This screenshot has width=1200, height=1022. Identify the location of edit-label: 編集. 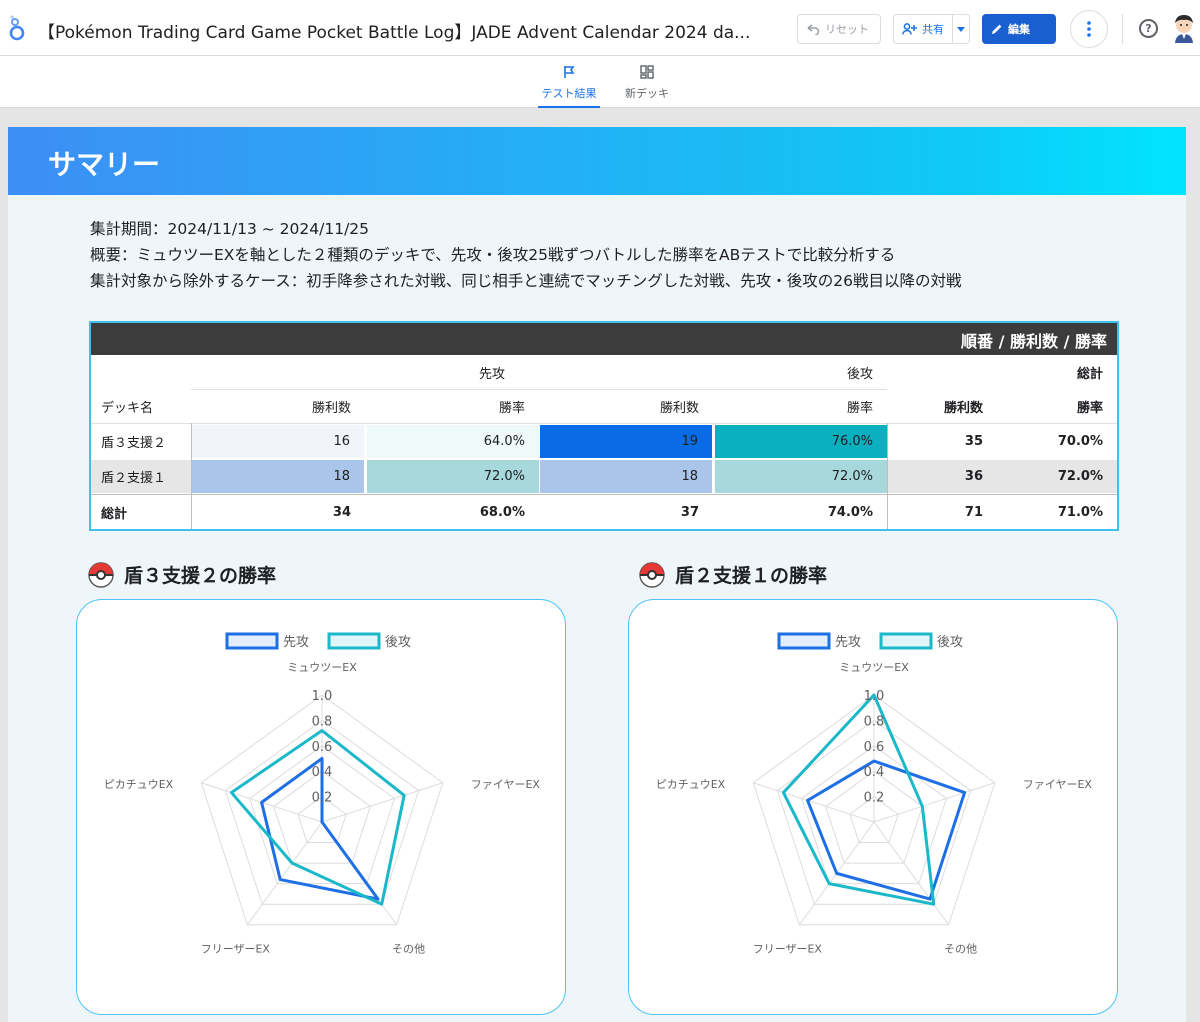
(1019, 29).